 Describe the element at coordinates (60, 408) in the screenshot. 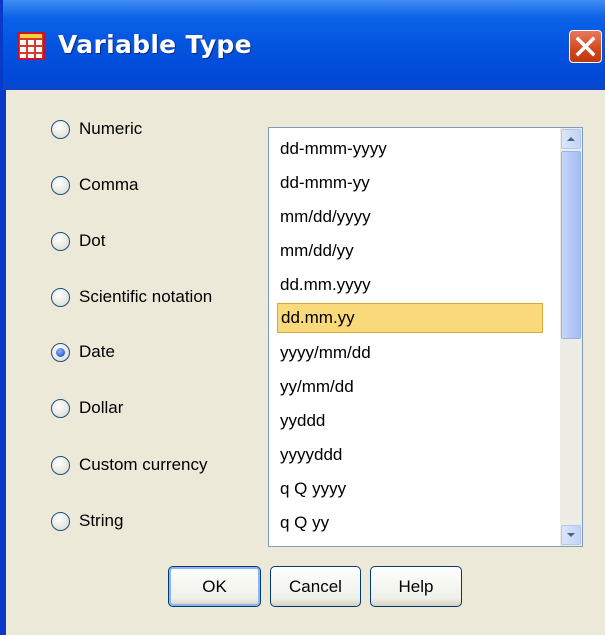

I see `radio-dollar-control` at that location.